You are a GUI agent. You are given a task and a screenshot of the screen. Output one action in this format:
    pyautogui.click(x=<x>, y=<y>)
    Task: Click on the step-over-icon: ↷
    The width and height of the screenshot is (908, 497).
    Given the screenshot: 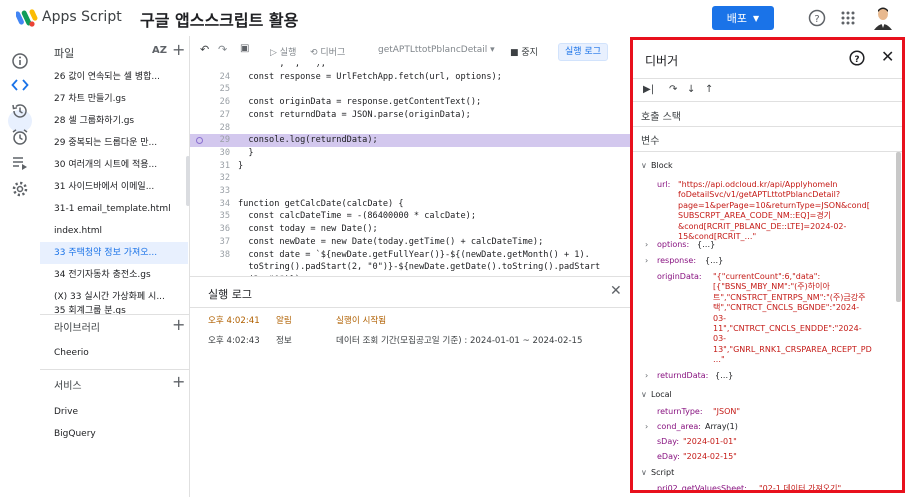 What is the action you would take?
    pyautogui.click(x=673, y=89)
    